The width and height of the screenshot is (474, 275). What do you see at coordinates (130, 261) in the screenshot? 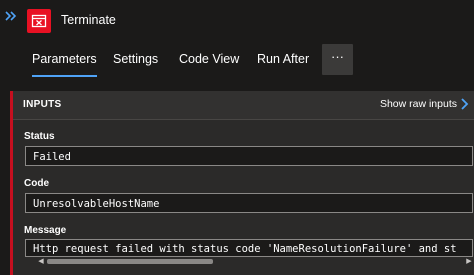
I see `scroll-thumb` at bounding box center [130, 261].